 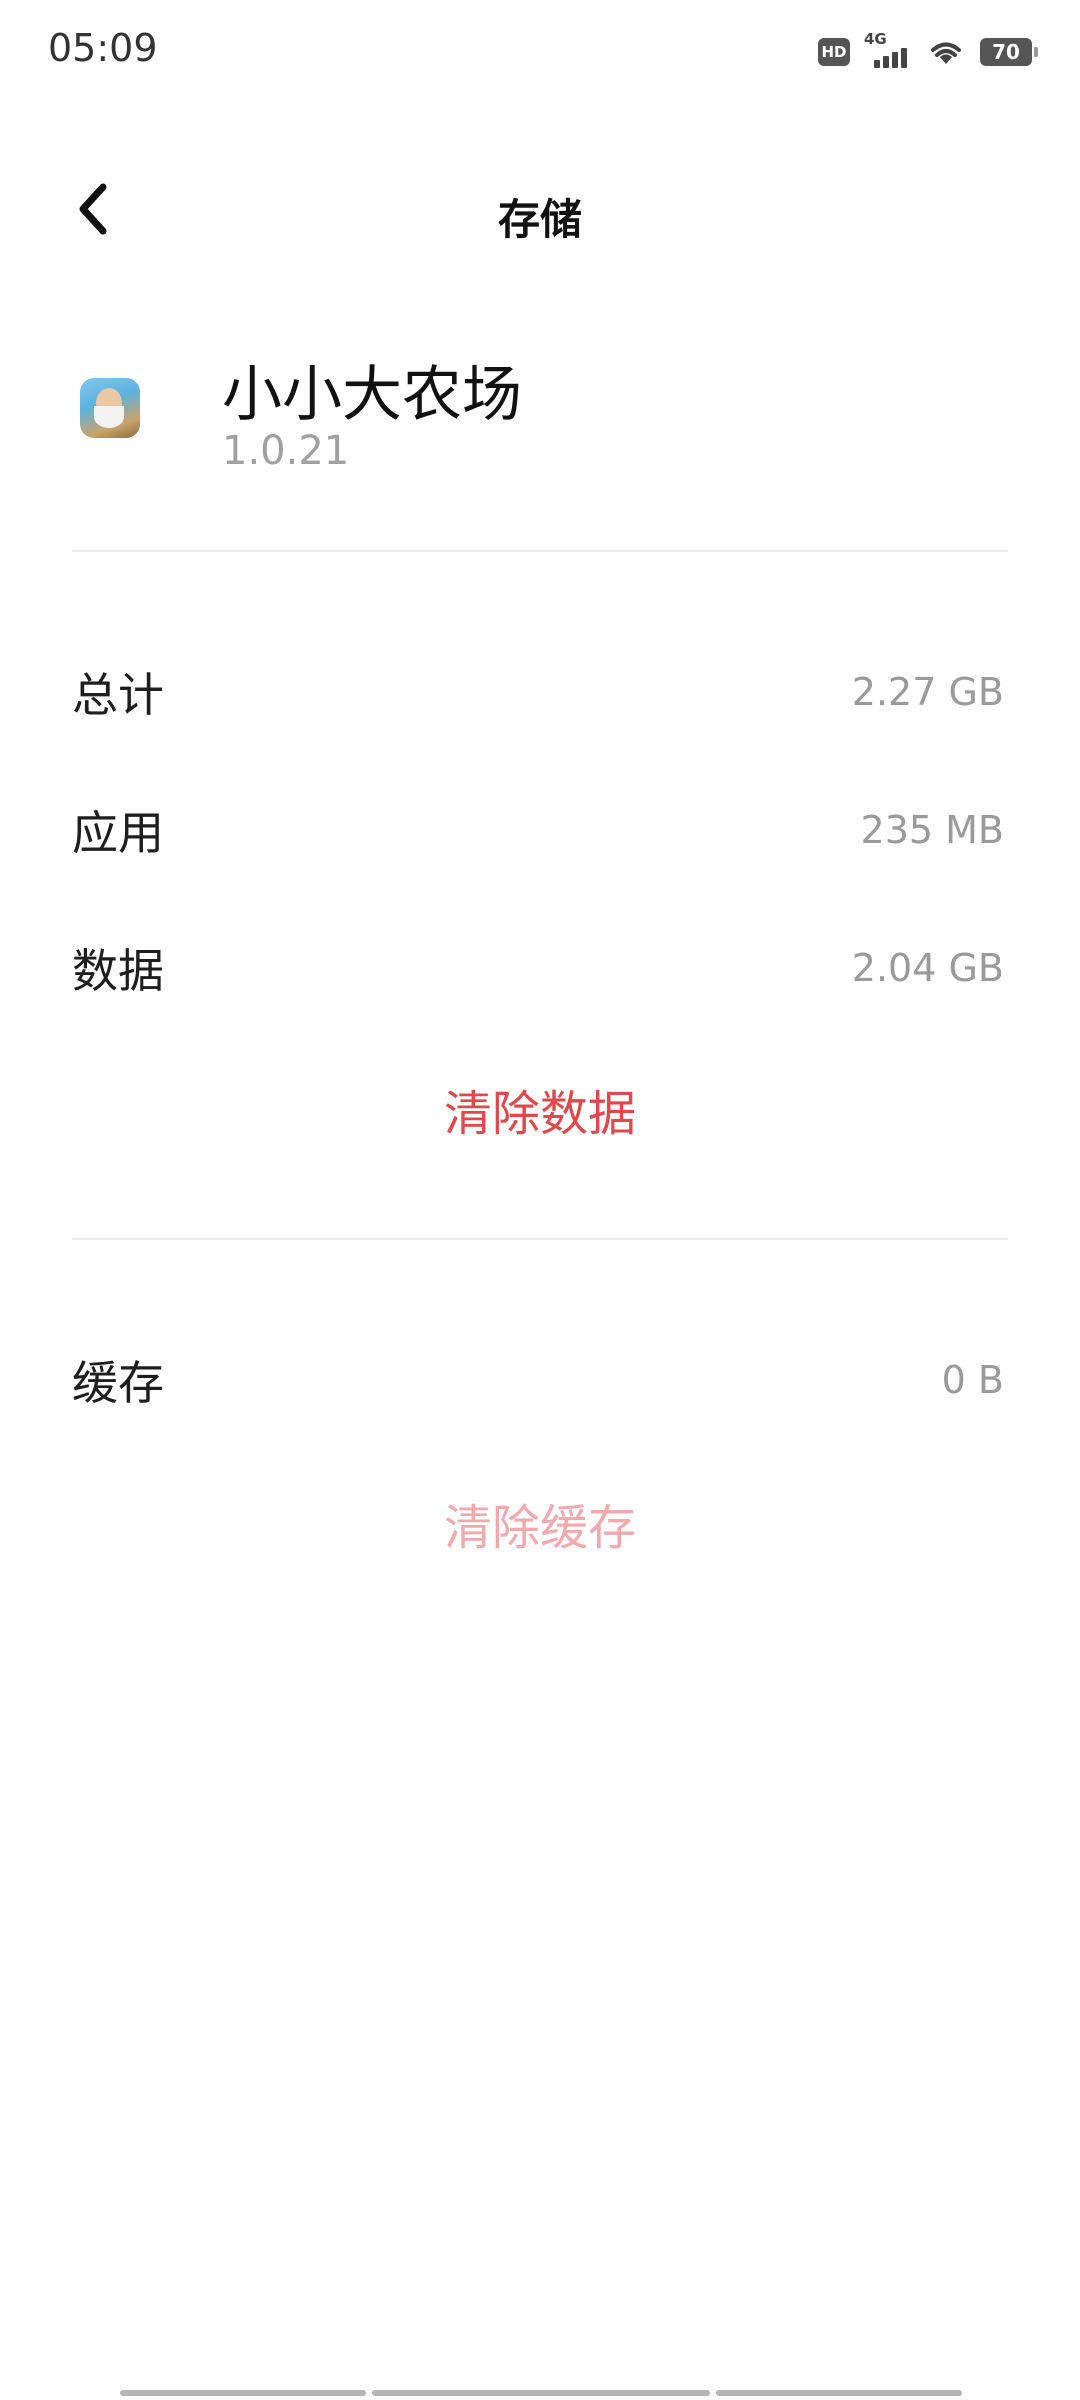 I want to click on battery-icon: 70, so click(x=1009, y=52).